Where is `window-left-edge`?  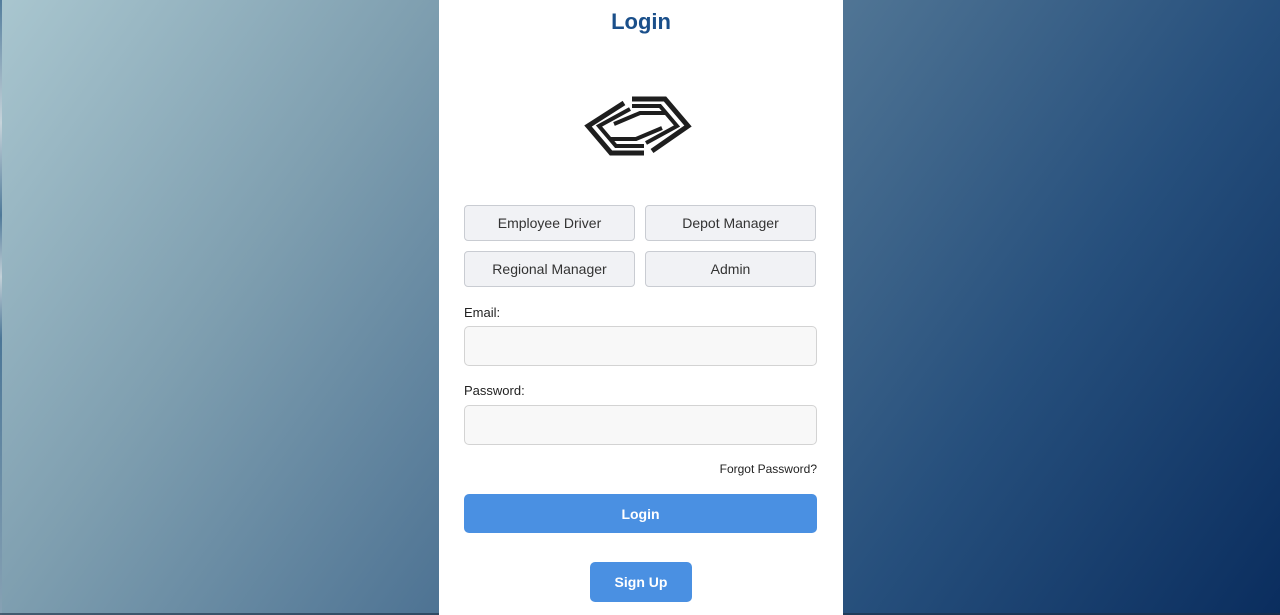
window-left-edge is located at coordinates (1, 307).